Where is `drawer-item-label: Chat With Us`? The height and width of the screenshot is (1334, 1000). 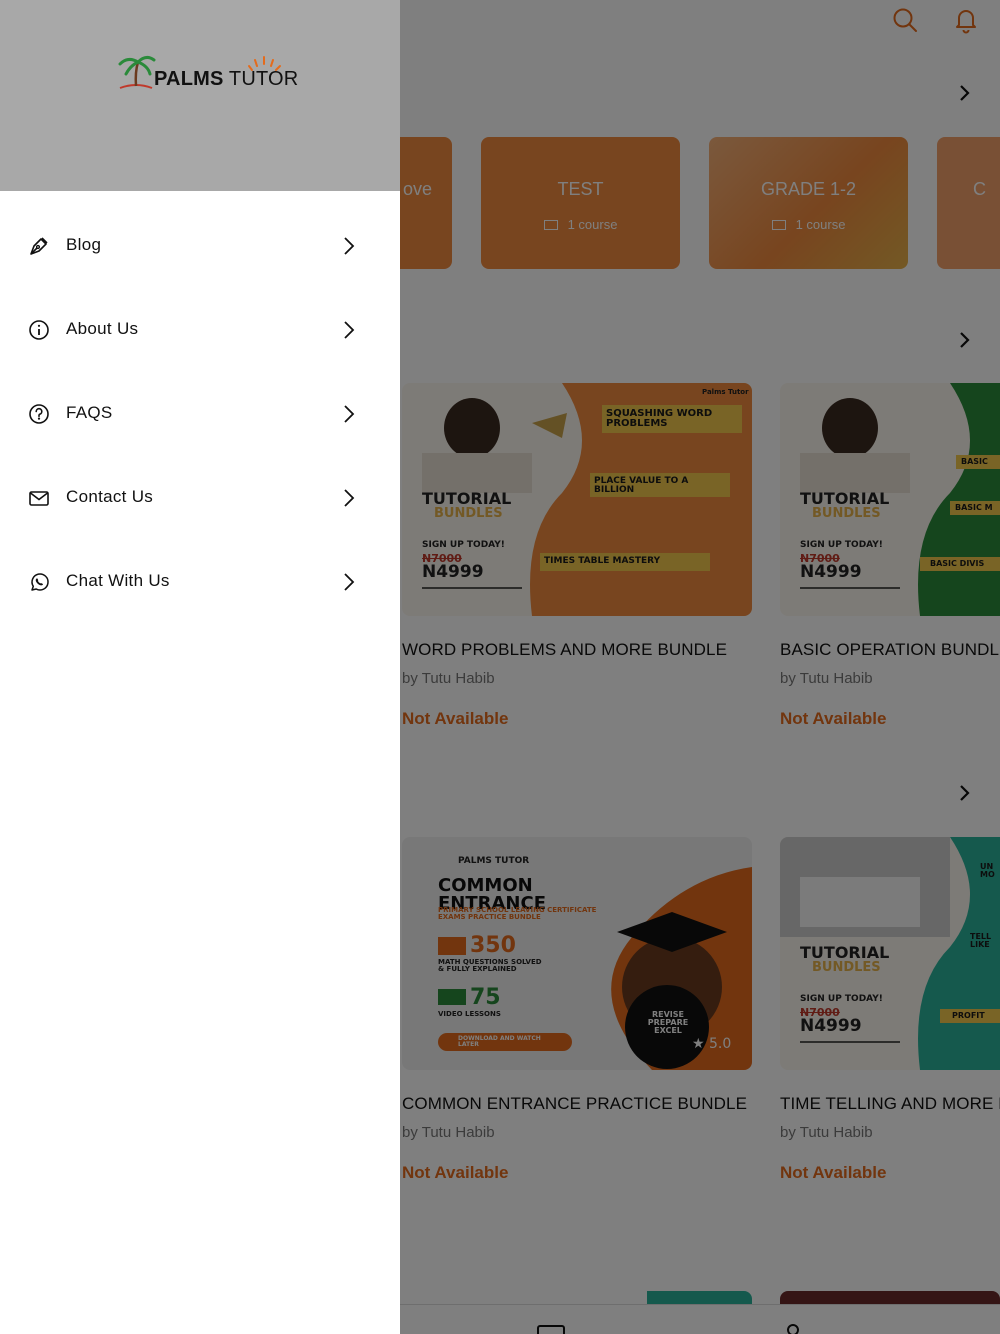 drawer-item-label: Chat With Us is located at coordinates (118, 580).